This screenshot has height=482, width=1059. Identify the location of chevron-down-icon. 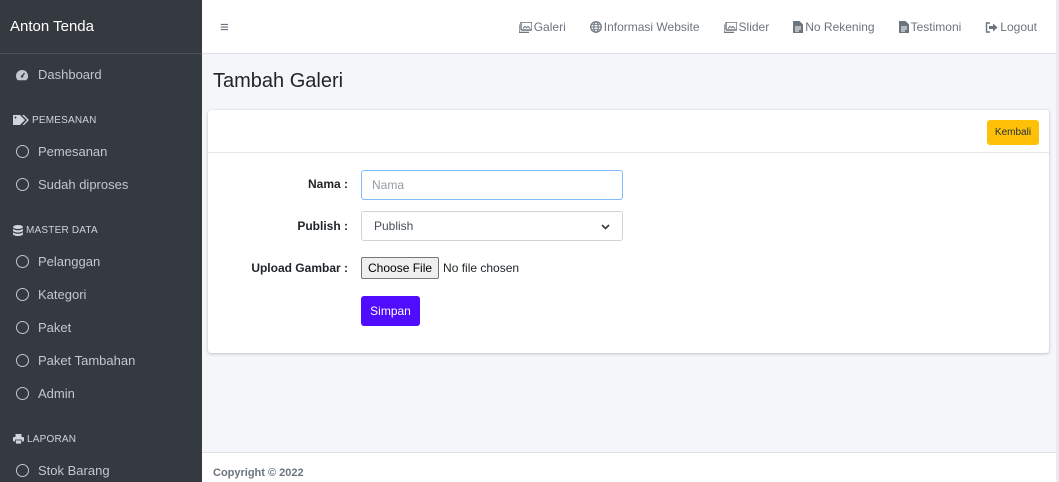
(605, 226).